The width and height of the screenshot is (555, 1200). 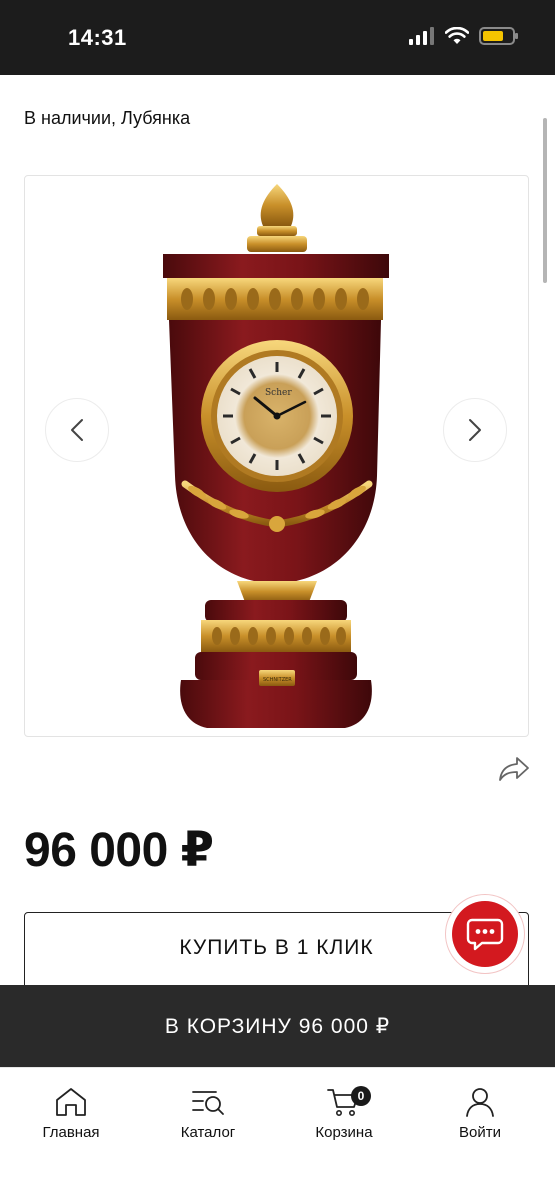 I want to click on status-time: 14:31, so click(x=97, y=37).